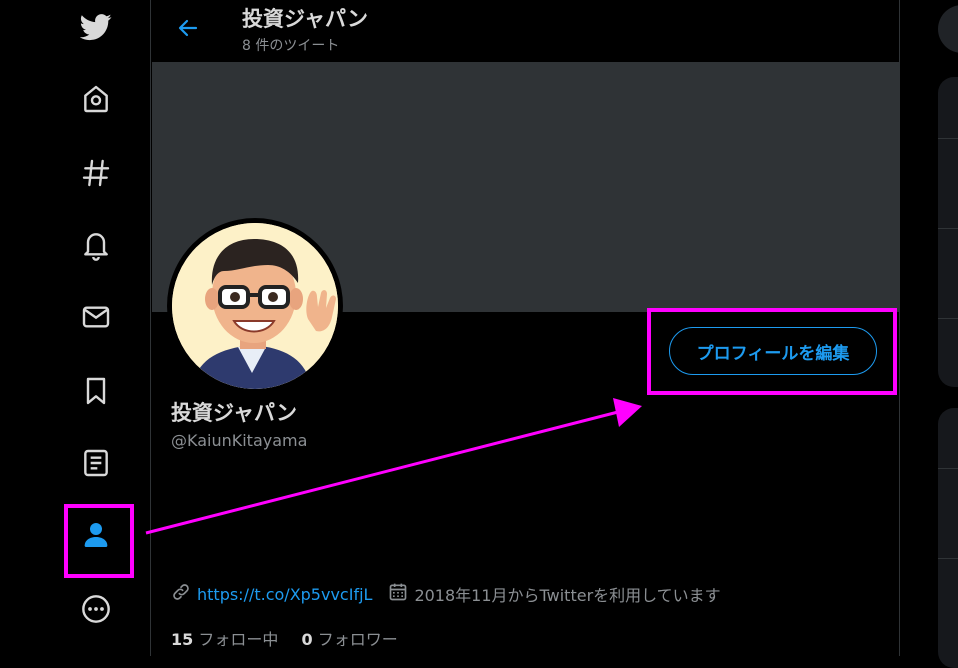 This screenshot has width=958, height=668. Describe the element at coordinates (948, 232) in the screenshot. I see `trends-panel` at that location.